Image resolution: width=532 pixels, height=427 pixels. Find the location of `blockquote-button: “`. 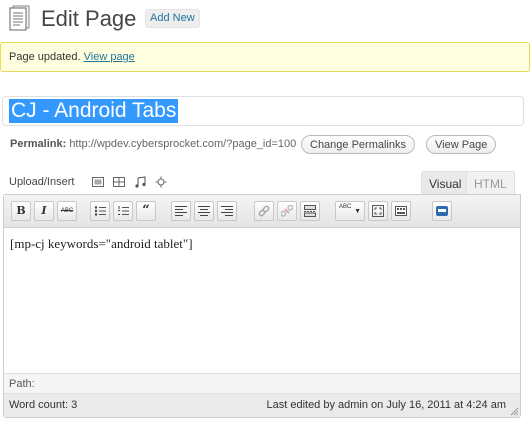

blockquote-button: “ is located at coordinates (146, 211).